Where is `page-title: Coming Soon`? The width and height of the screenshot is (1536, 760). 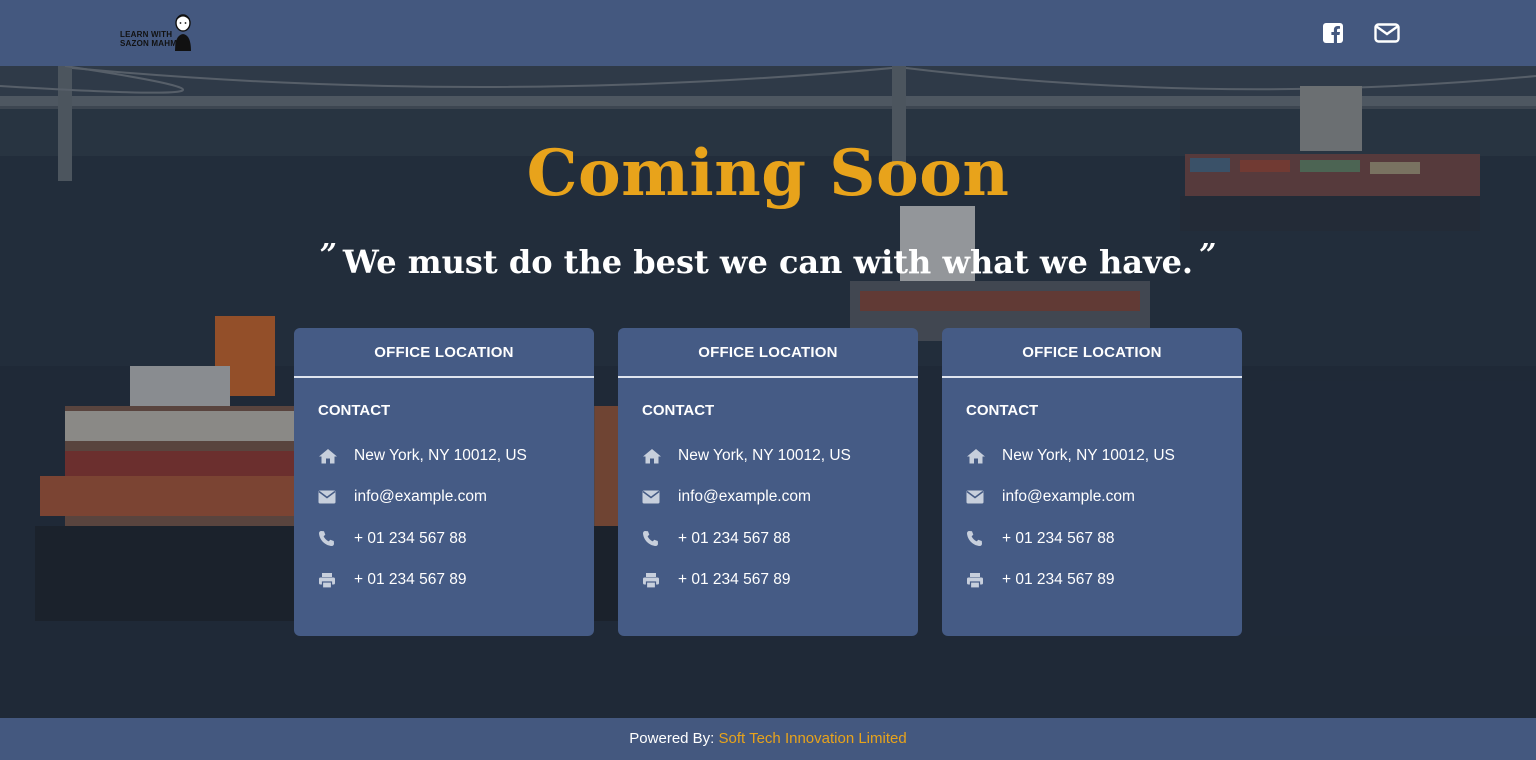
page-title: Coming Soon is located at coordinates (768, 173).